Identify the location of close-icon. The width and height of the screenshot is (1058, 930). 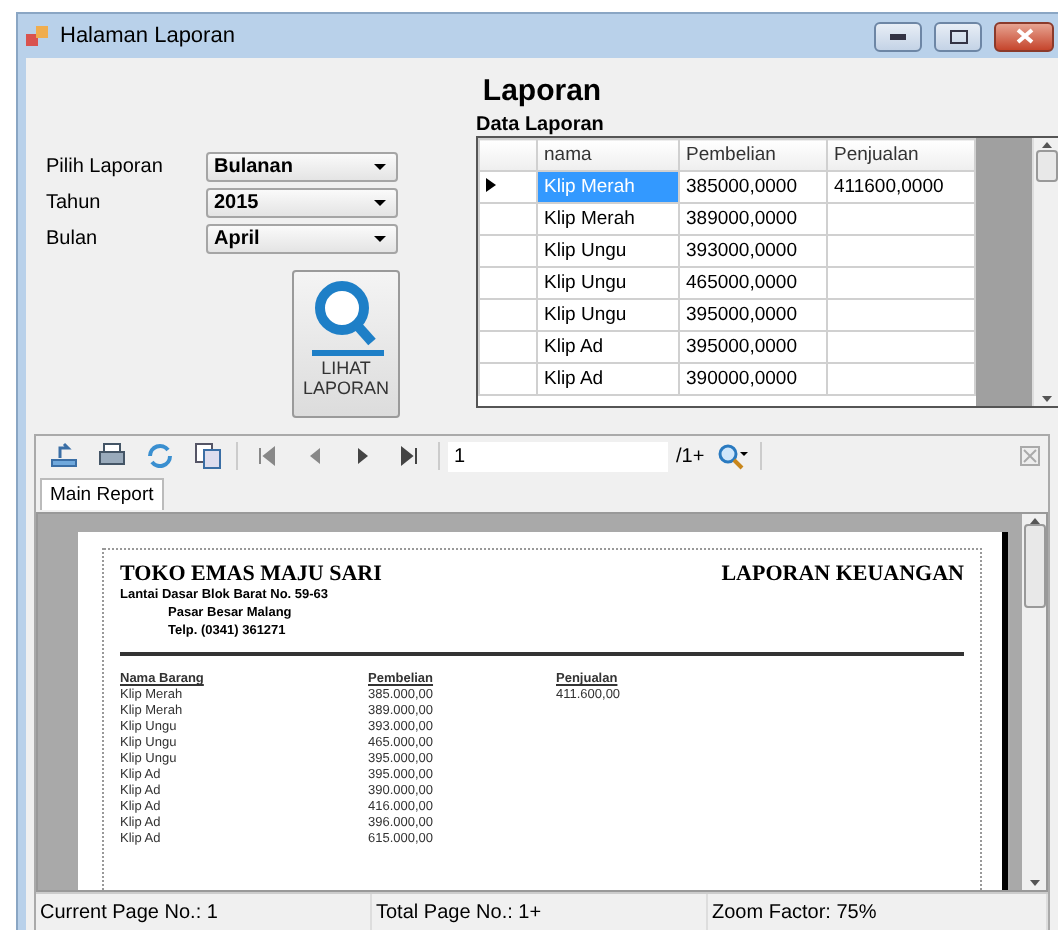
(1024, 36).